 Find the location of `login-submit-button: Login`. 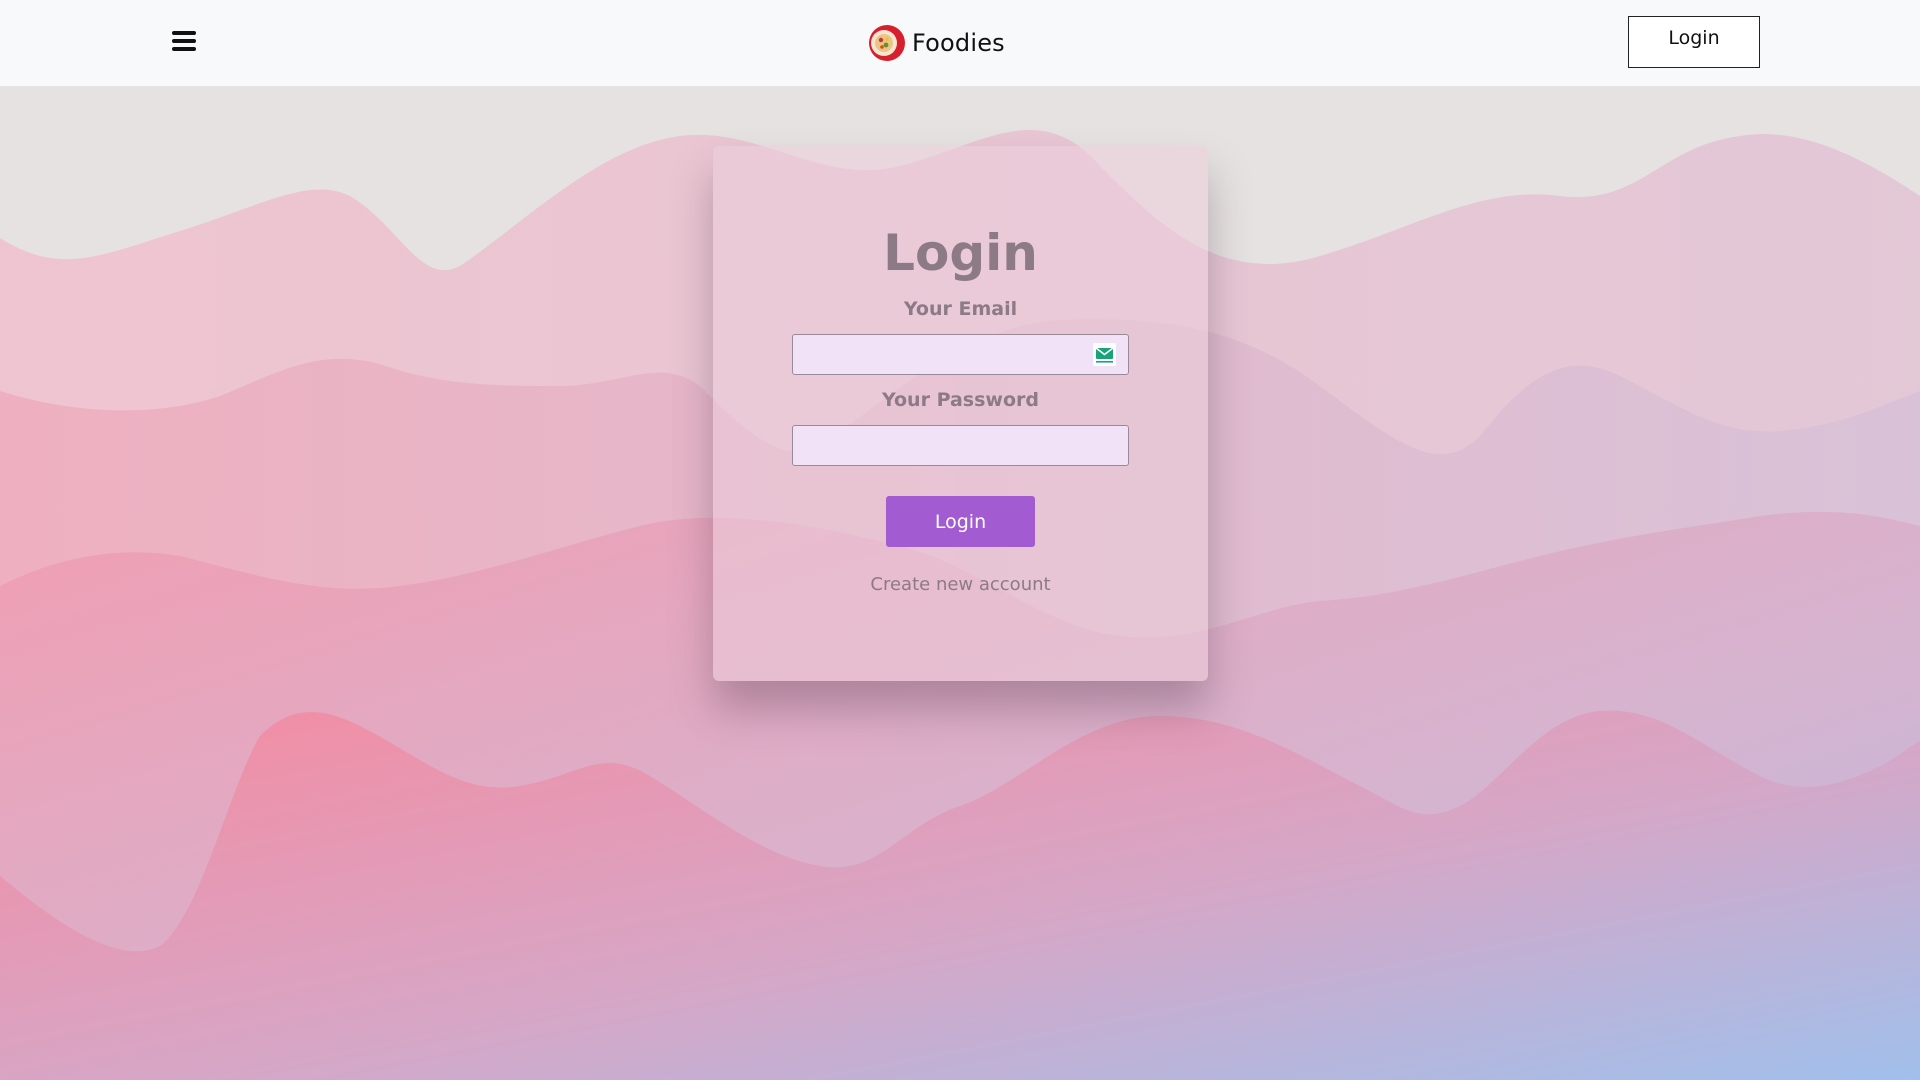

login-submit-button: Login is located at coordinates (960, 521).